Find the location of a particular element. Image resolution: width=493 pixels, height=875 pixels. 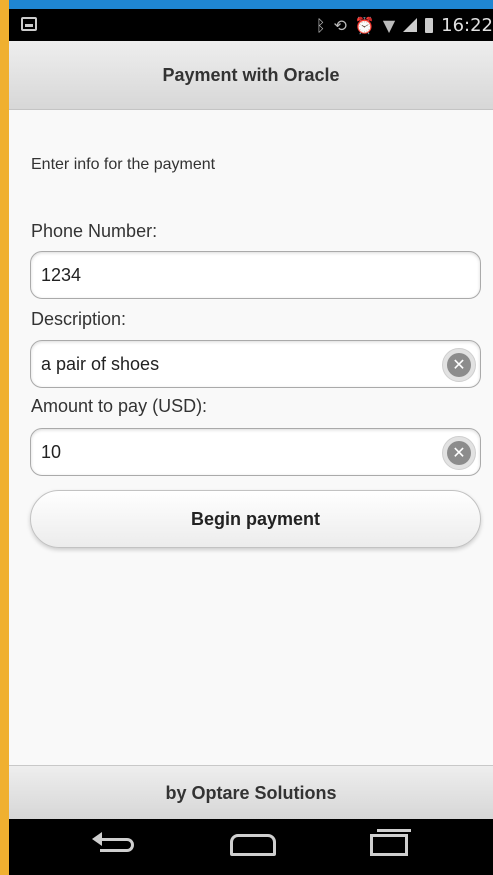

footer-text: by Optare Solutions is located at coordinates (251, 792).